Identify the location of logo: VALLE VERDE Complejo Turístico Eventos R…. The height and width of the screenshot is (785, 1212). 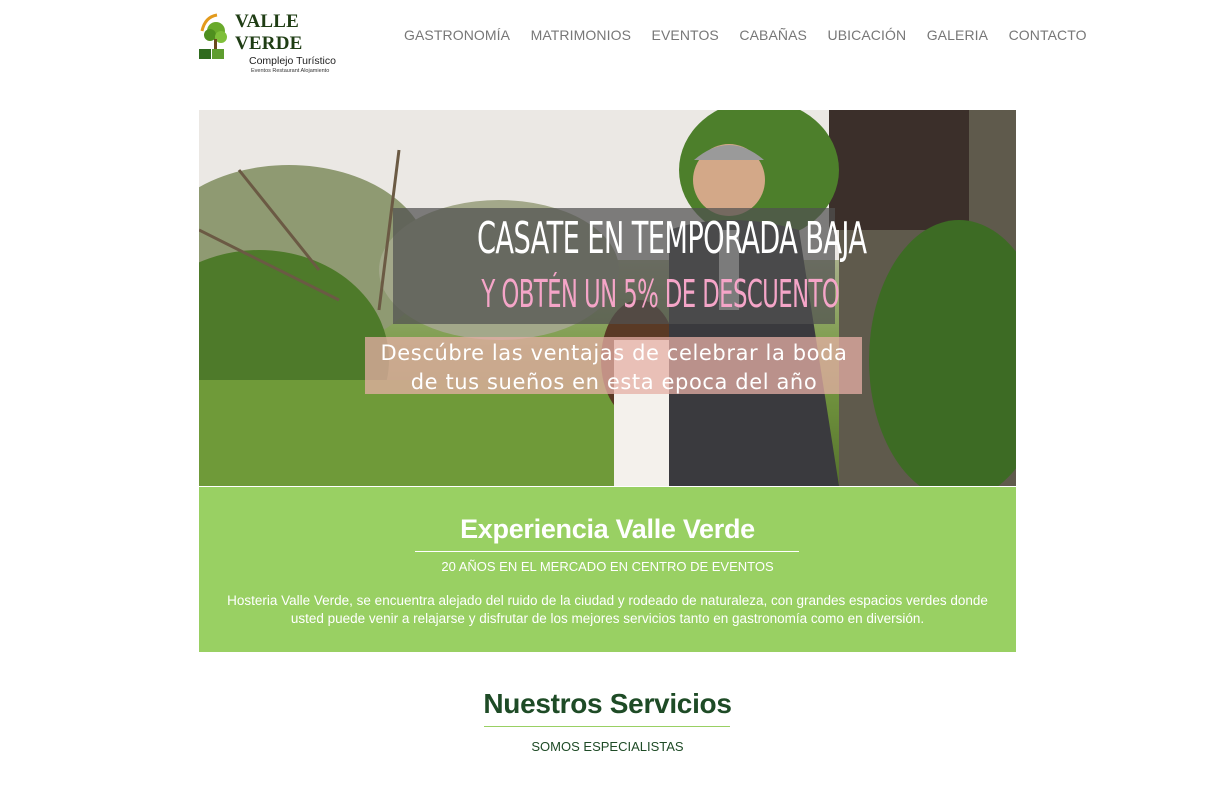
(274, 42).